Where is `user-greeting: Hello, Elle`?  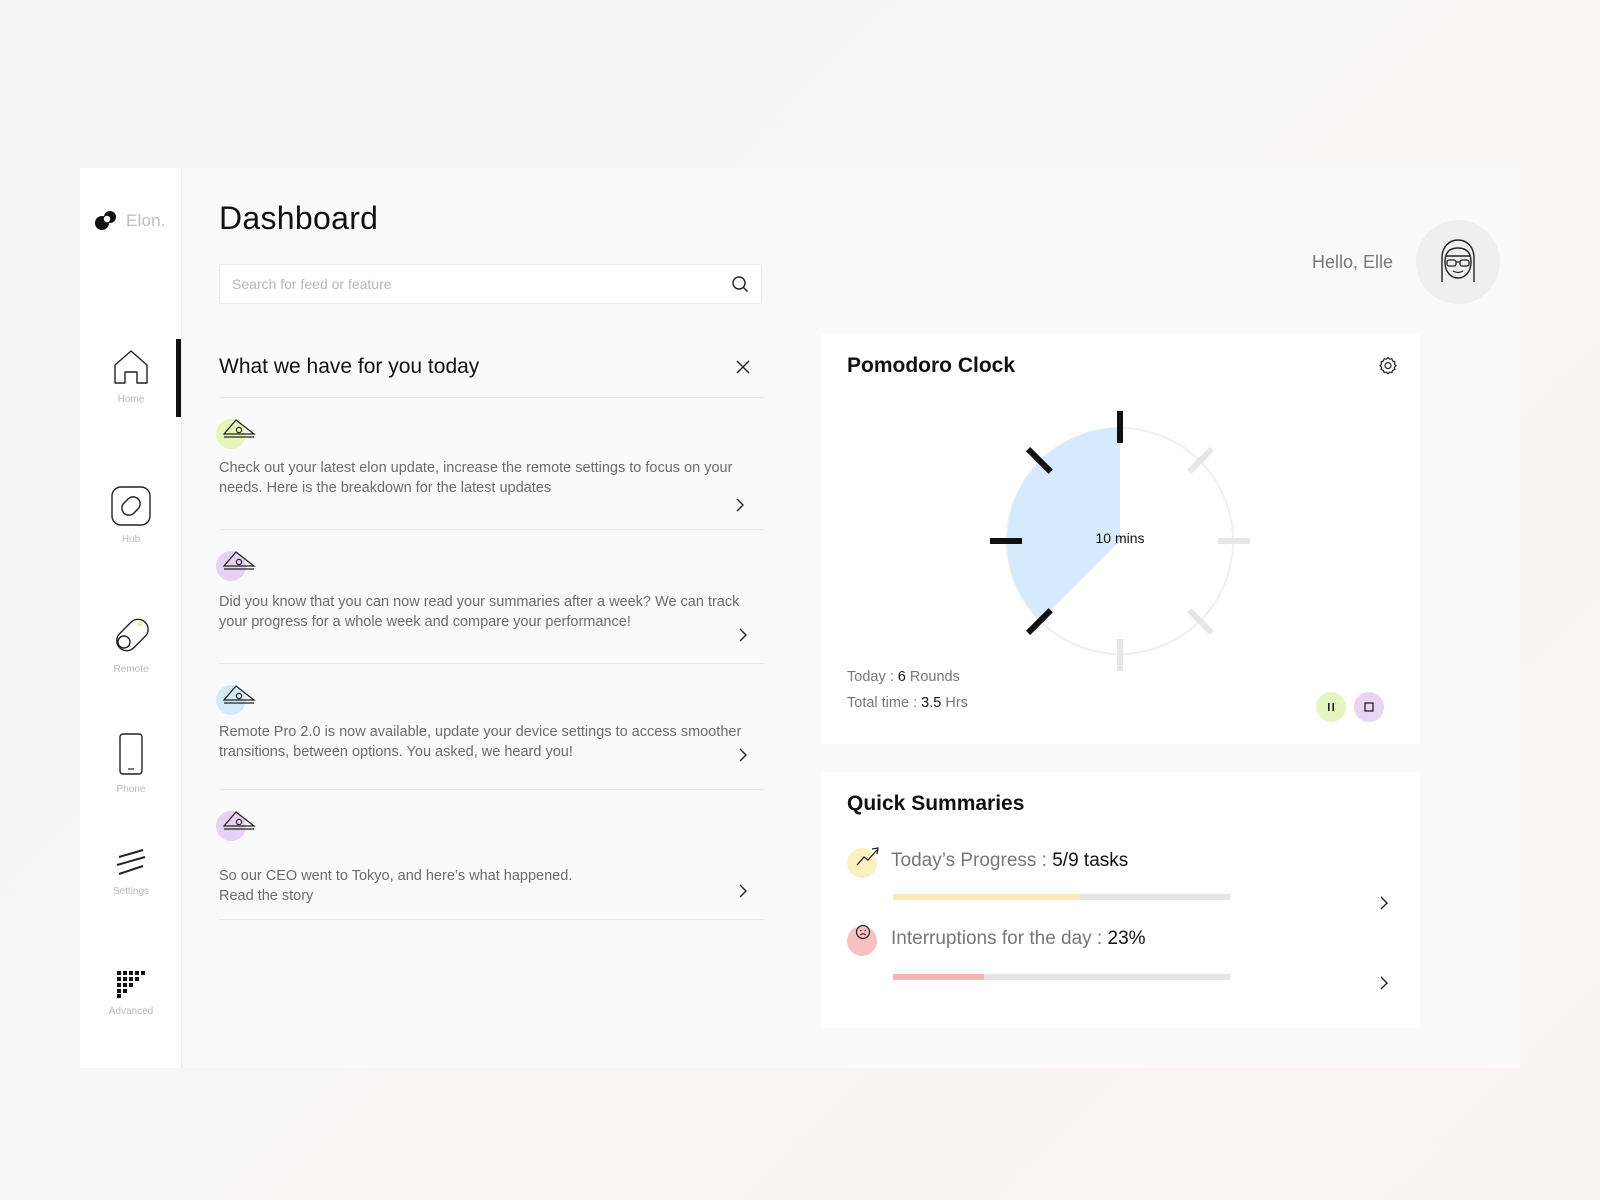 user-greeting: Hello, Elle is located at coordinates (1353, 262).